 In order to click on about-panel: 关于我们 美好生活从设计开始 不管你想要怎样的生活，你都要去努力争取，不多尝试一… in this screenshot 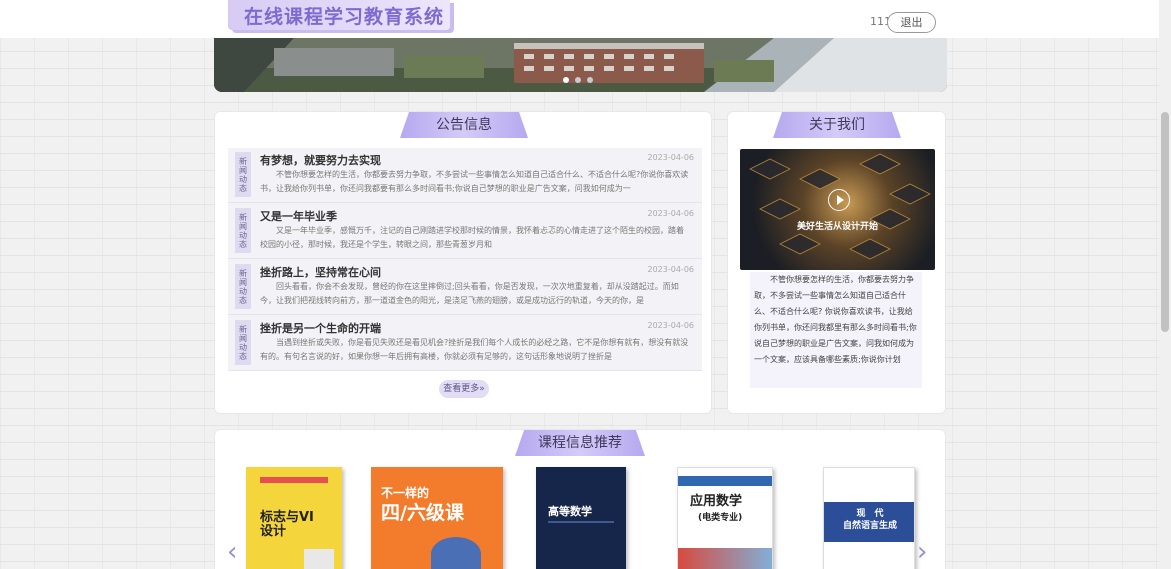, I will do `click(836, 262)`.